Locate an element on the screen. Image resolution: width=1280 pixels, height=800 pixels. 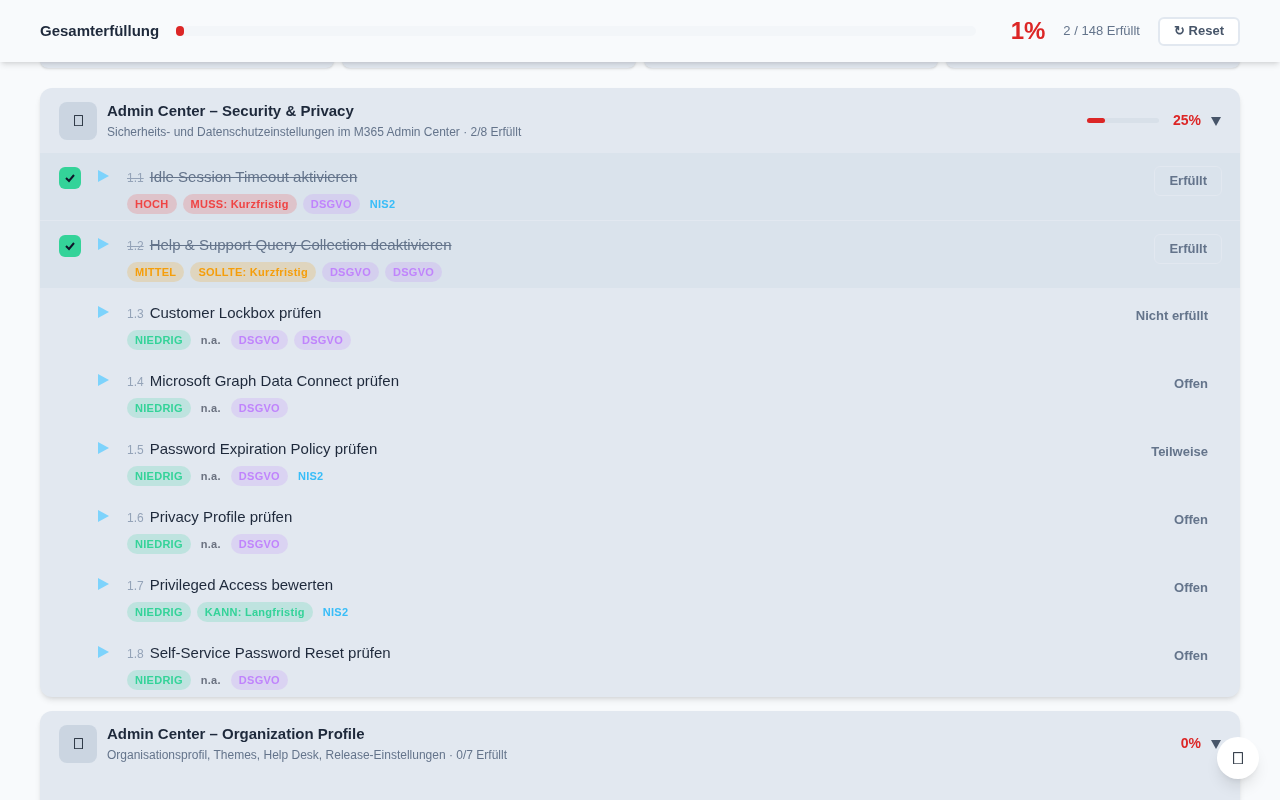
item-title: Idle Session Timeout aktivieren is located at coordinates (253, 177).